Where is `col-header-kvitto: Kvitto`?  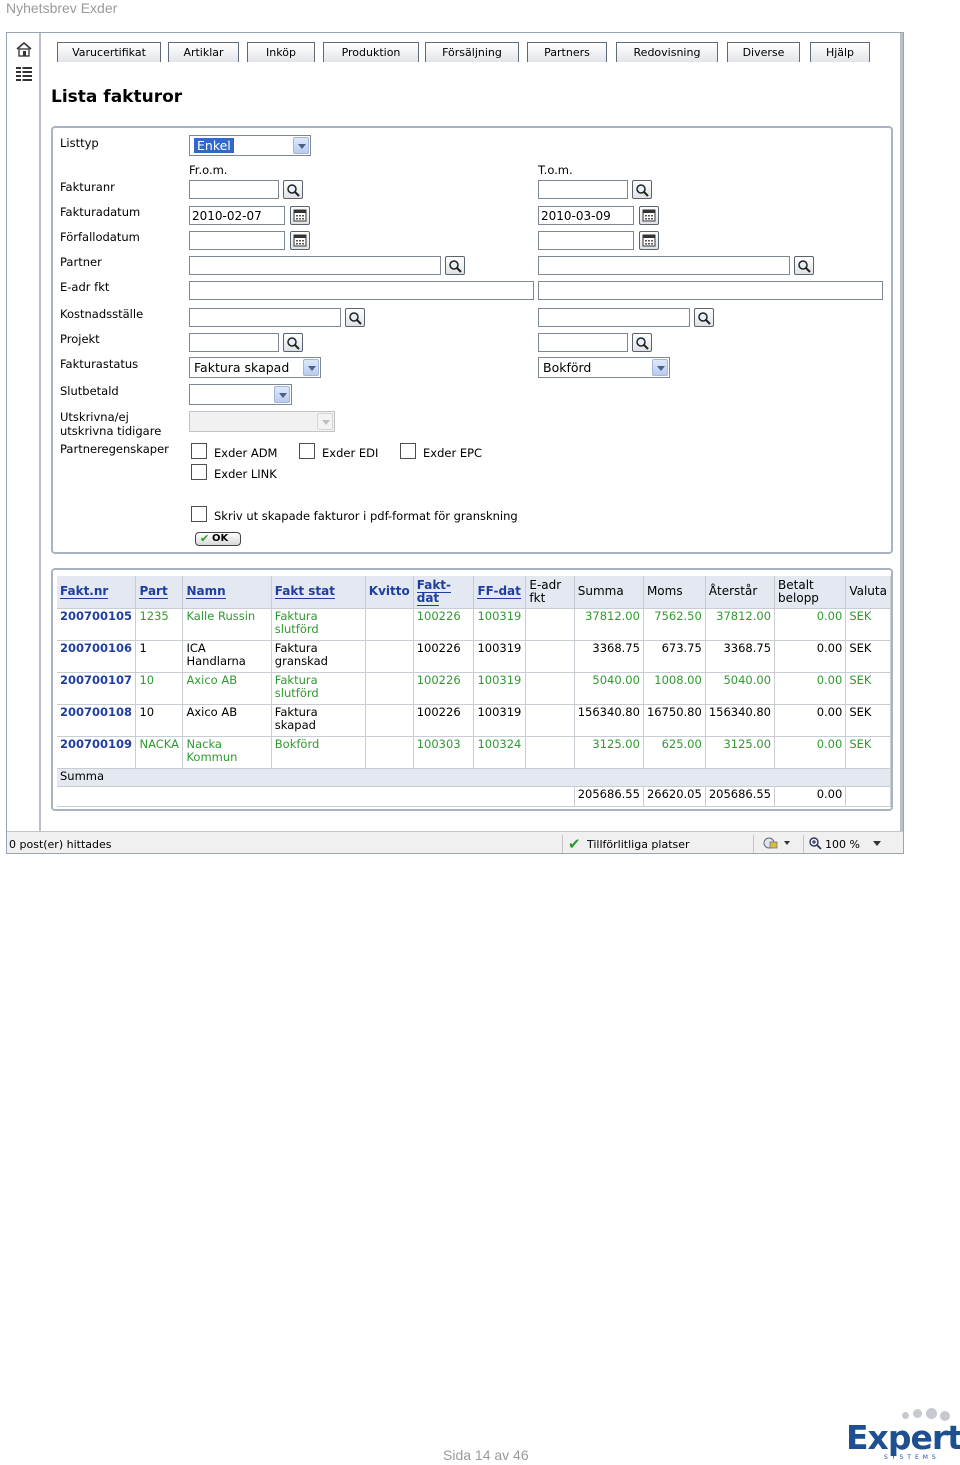 col-header-kvitto: Kvitto is located at coordinates (389, 592).